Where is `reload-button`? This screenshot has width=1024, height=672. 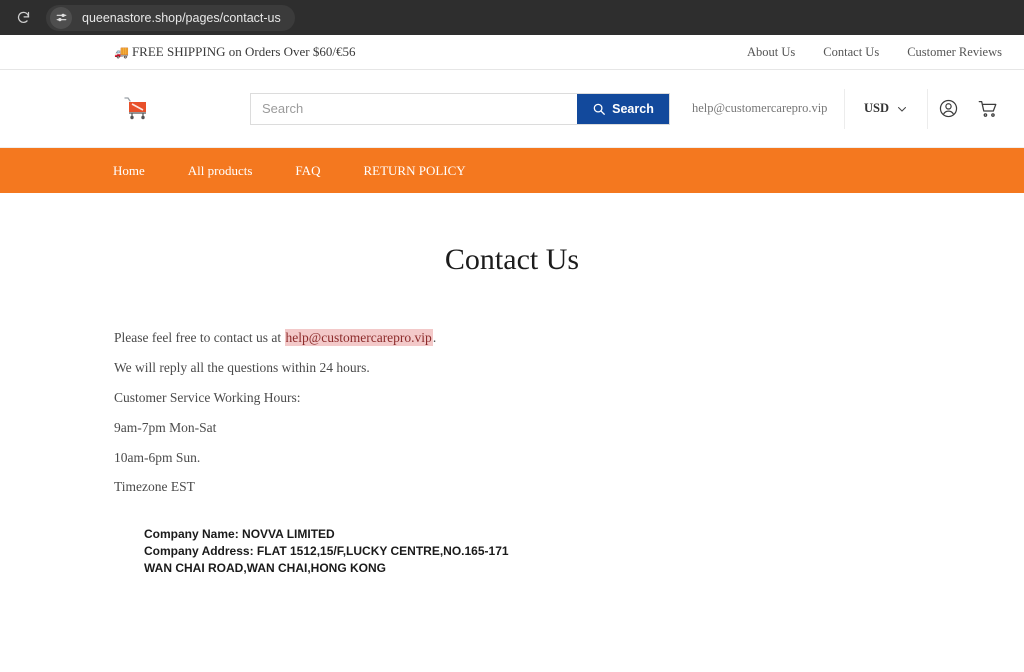 reload-button is located at coordinates (23, 18).